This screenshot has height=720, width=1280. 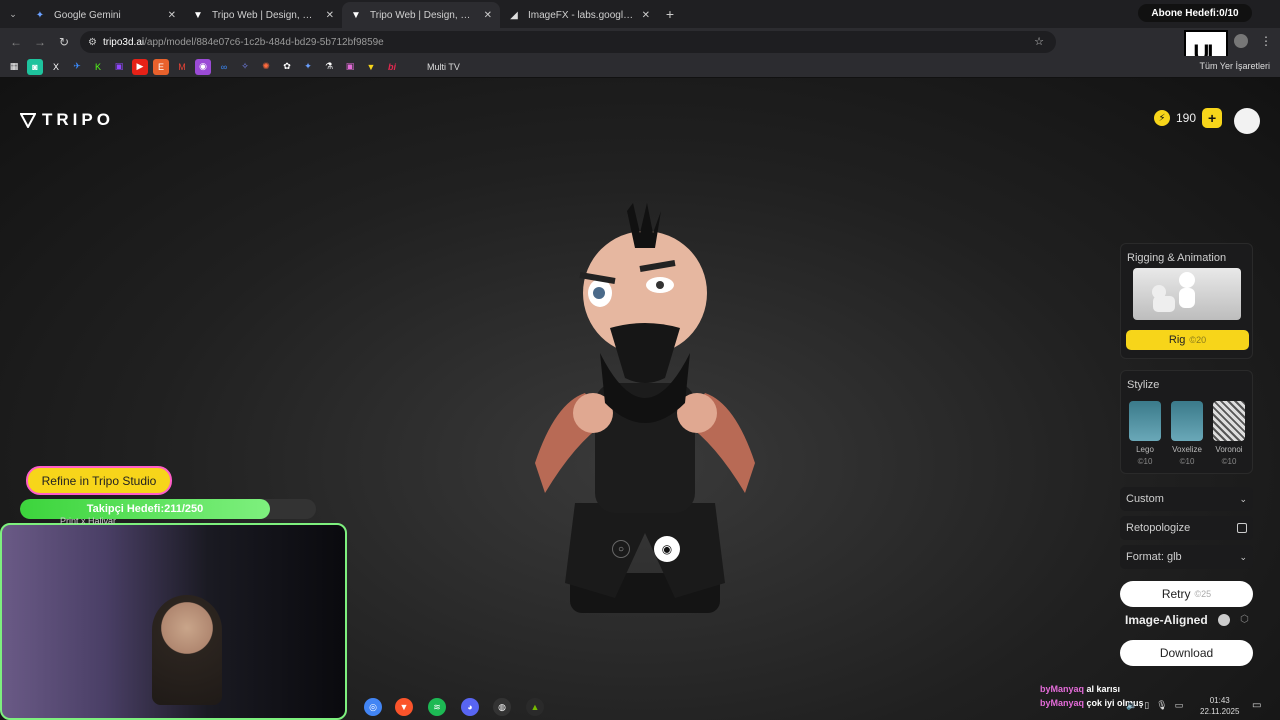 What do you see at coordinates (1145, 499) in the screenshot?
I see `custom-label: Custom` at bounding box center [1145, 499].